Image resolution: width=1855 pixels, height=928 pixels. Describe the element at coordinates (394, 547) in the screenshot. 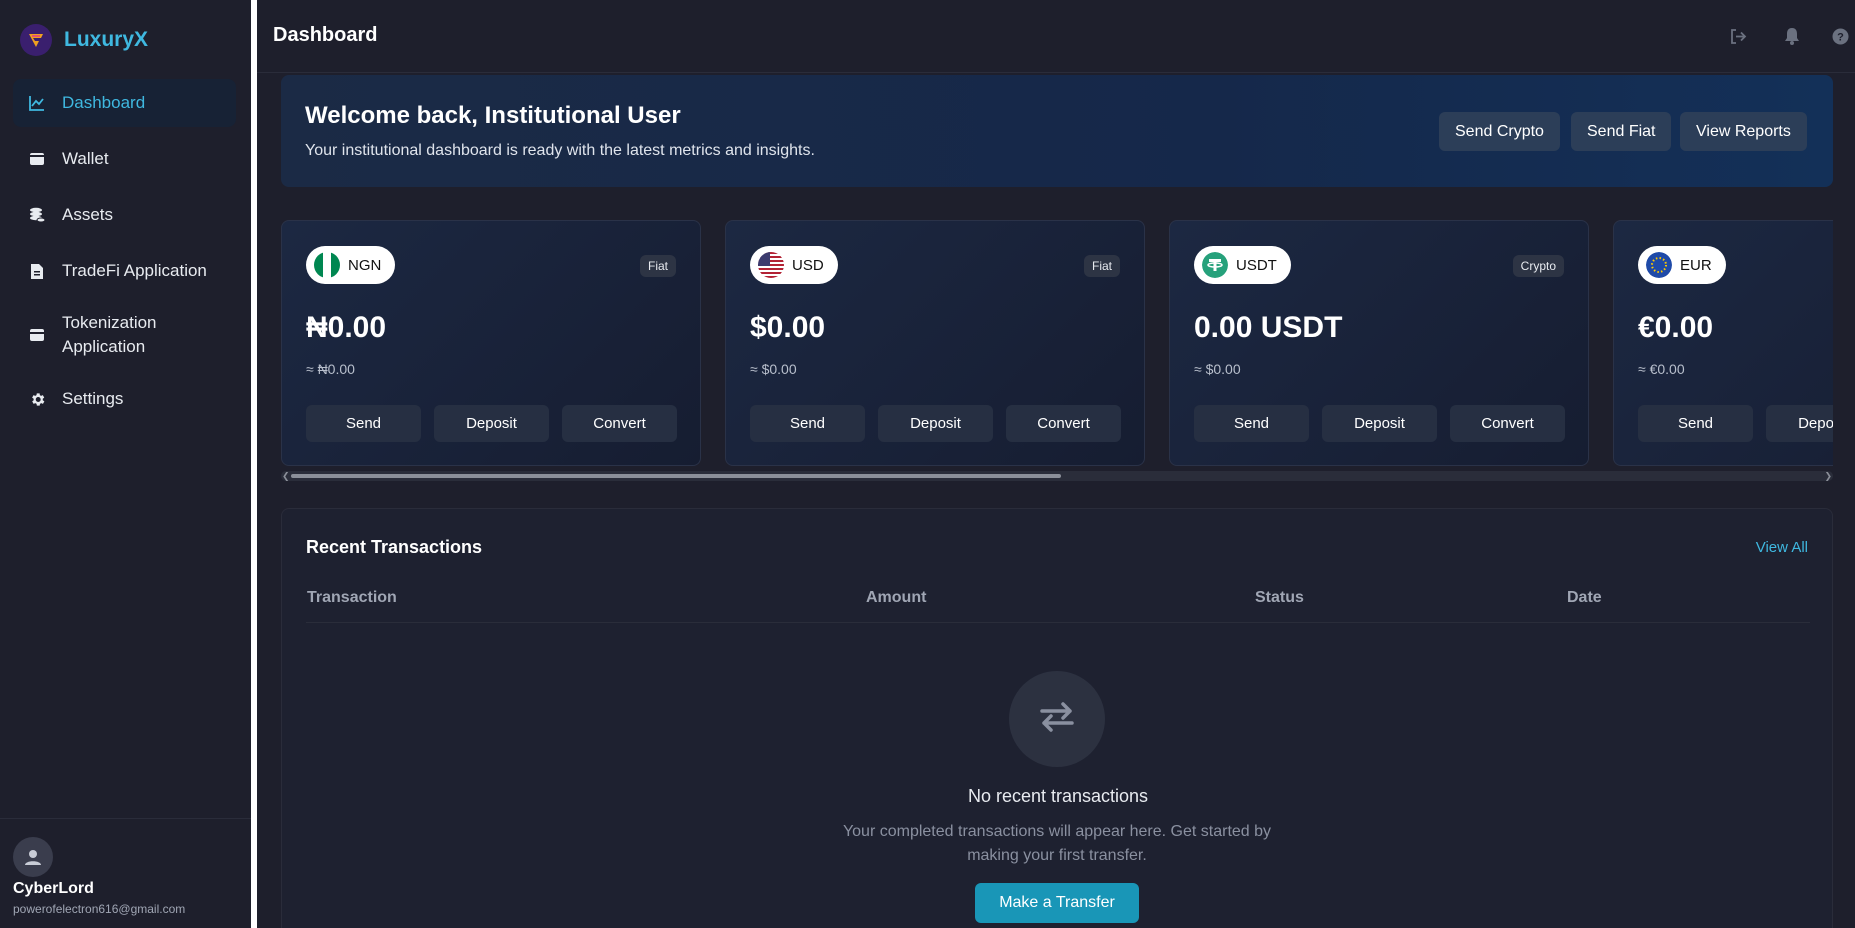

I see `section-title: Recent Transactions` at that location.